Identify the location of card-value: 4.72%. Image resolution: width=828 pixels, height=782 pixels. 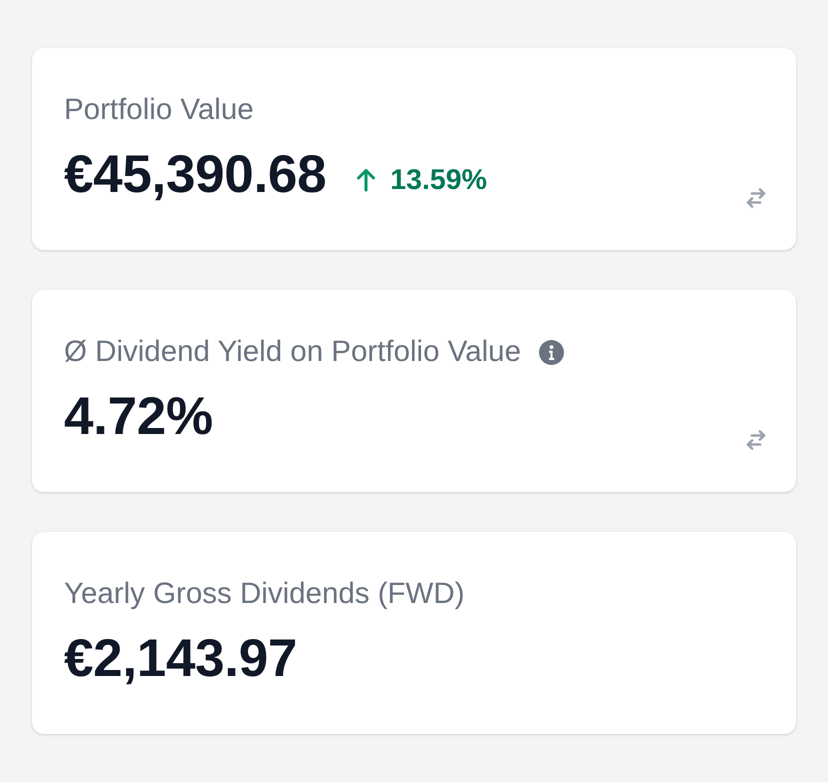
(138, 417).